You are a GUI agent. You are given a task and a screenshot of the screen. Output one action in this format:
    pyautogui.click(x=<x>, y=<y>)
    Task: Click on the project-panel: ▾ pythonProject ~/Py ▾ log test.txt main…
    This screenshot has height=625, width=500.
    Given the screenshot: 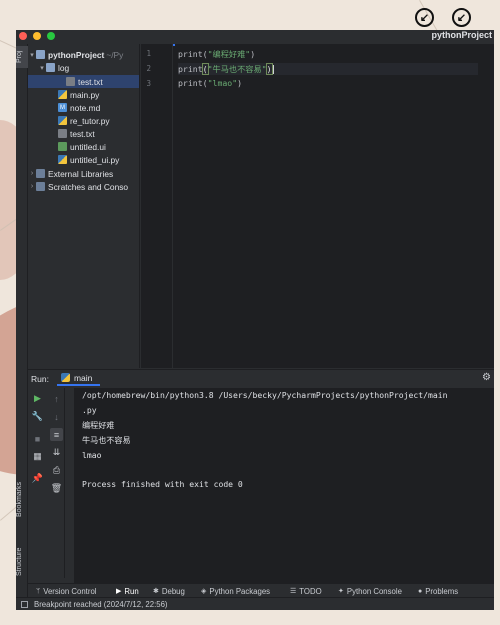 What is the action you would take?
    pyautogui.click(x=84, y=206)
    